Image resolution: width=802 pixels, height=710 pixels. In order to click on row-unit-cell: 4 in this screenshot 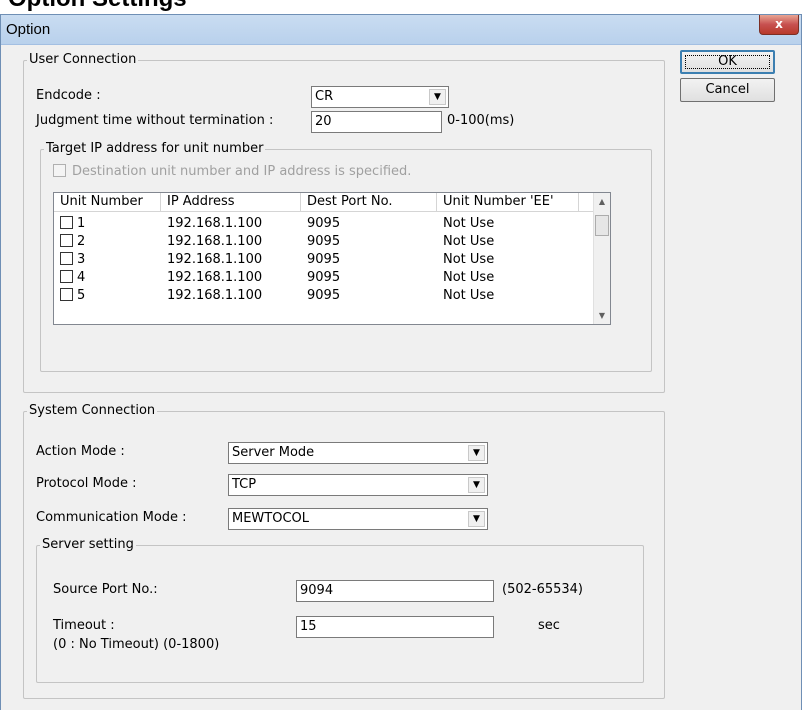, I will do `click(72, 278)`.